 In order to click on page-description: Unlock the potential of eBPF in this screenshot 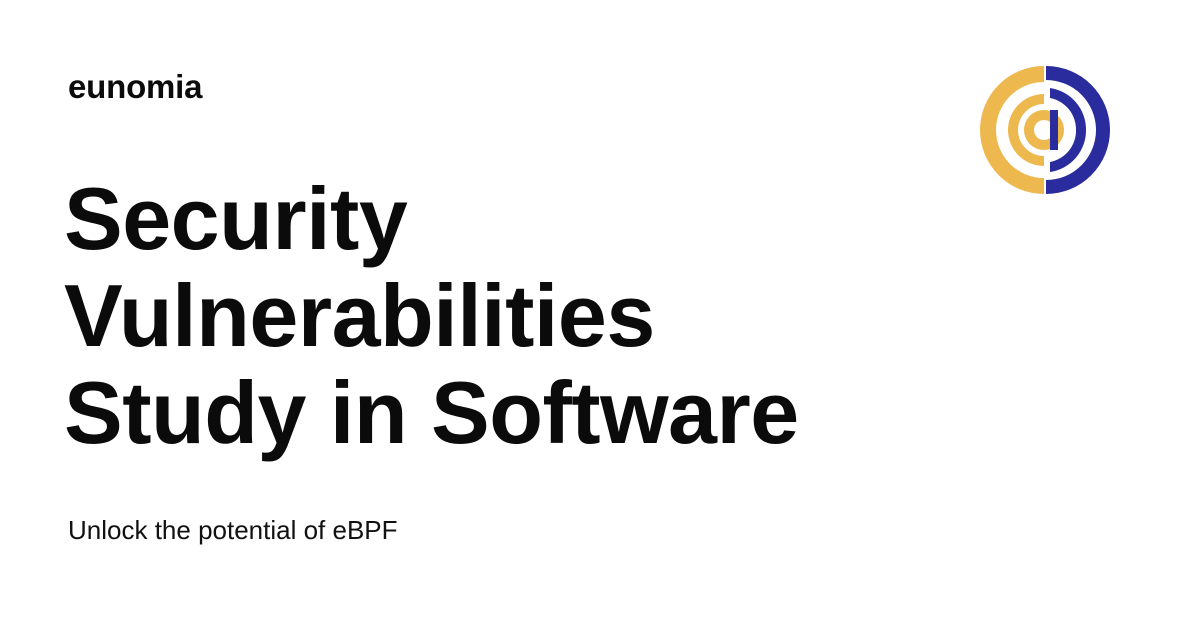, I will do `click(233, 530)`.